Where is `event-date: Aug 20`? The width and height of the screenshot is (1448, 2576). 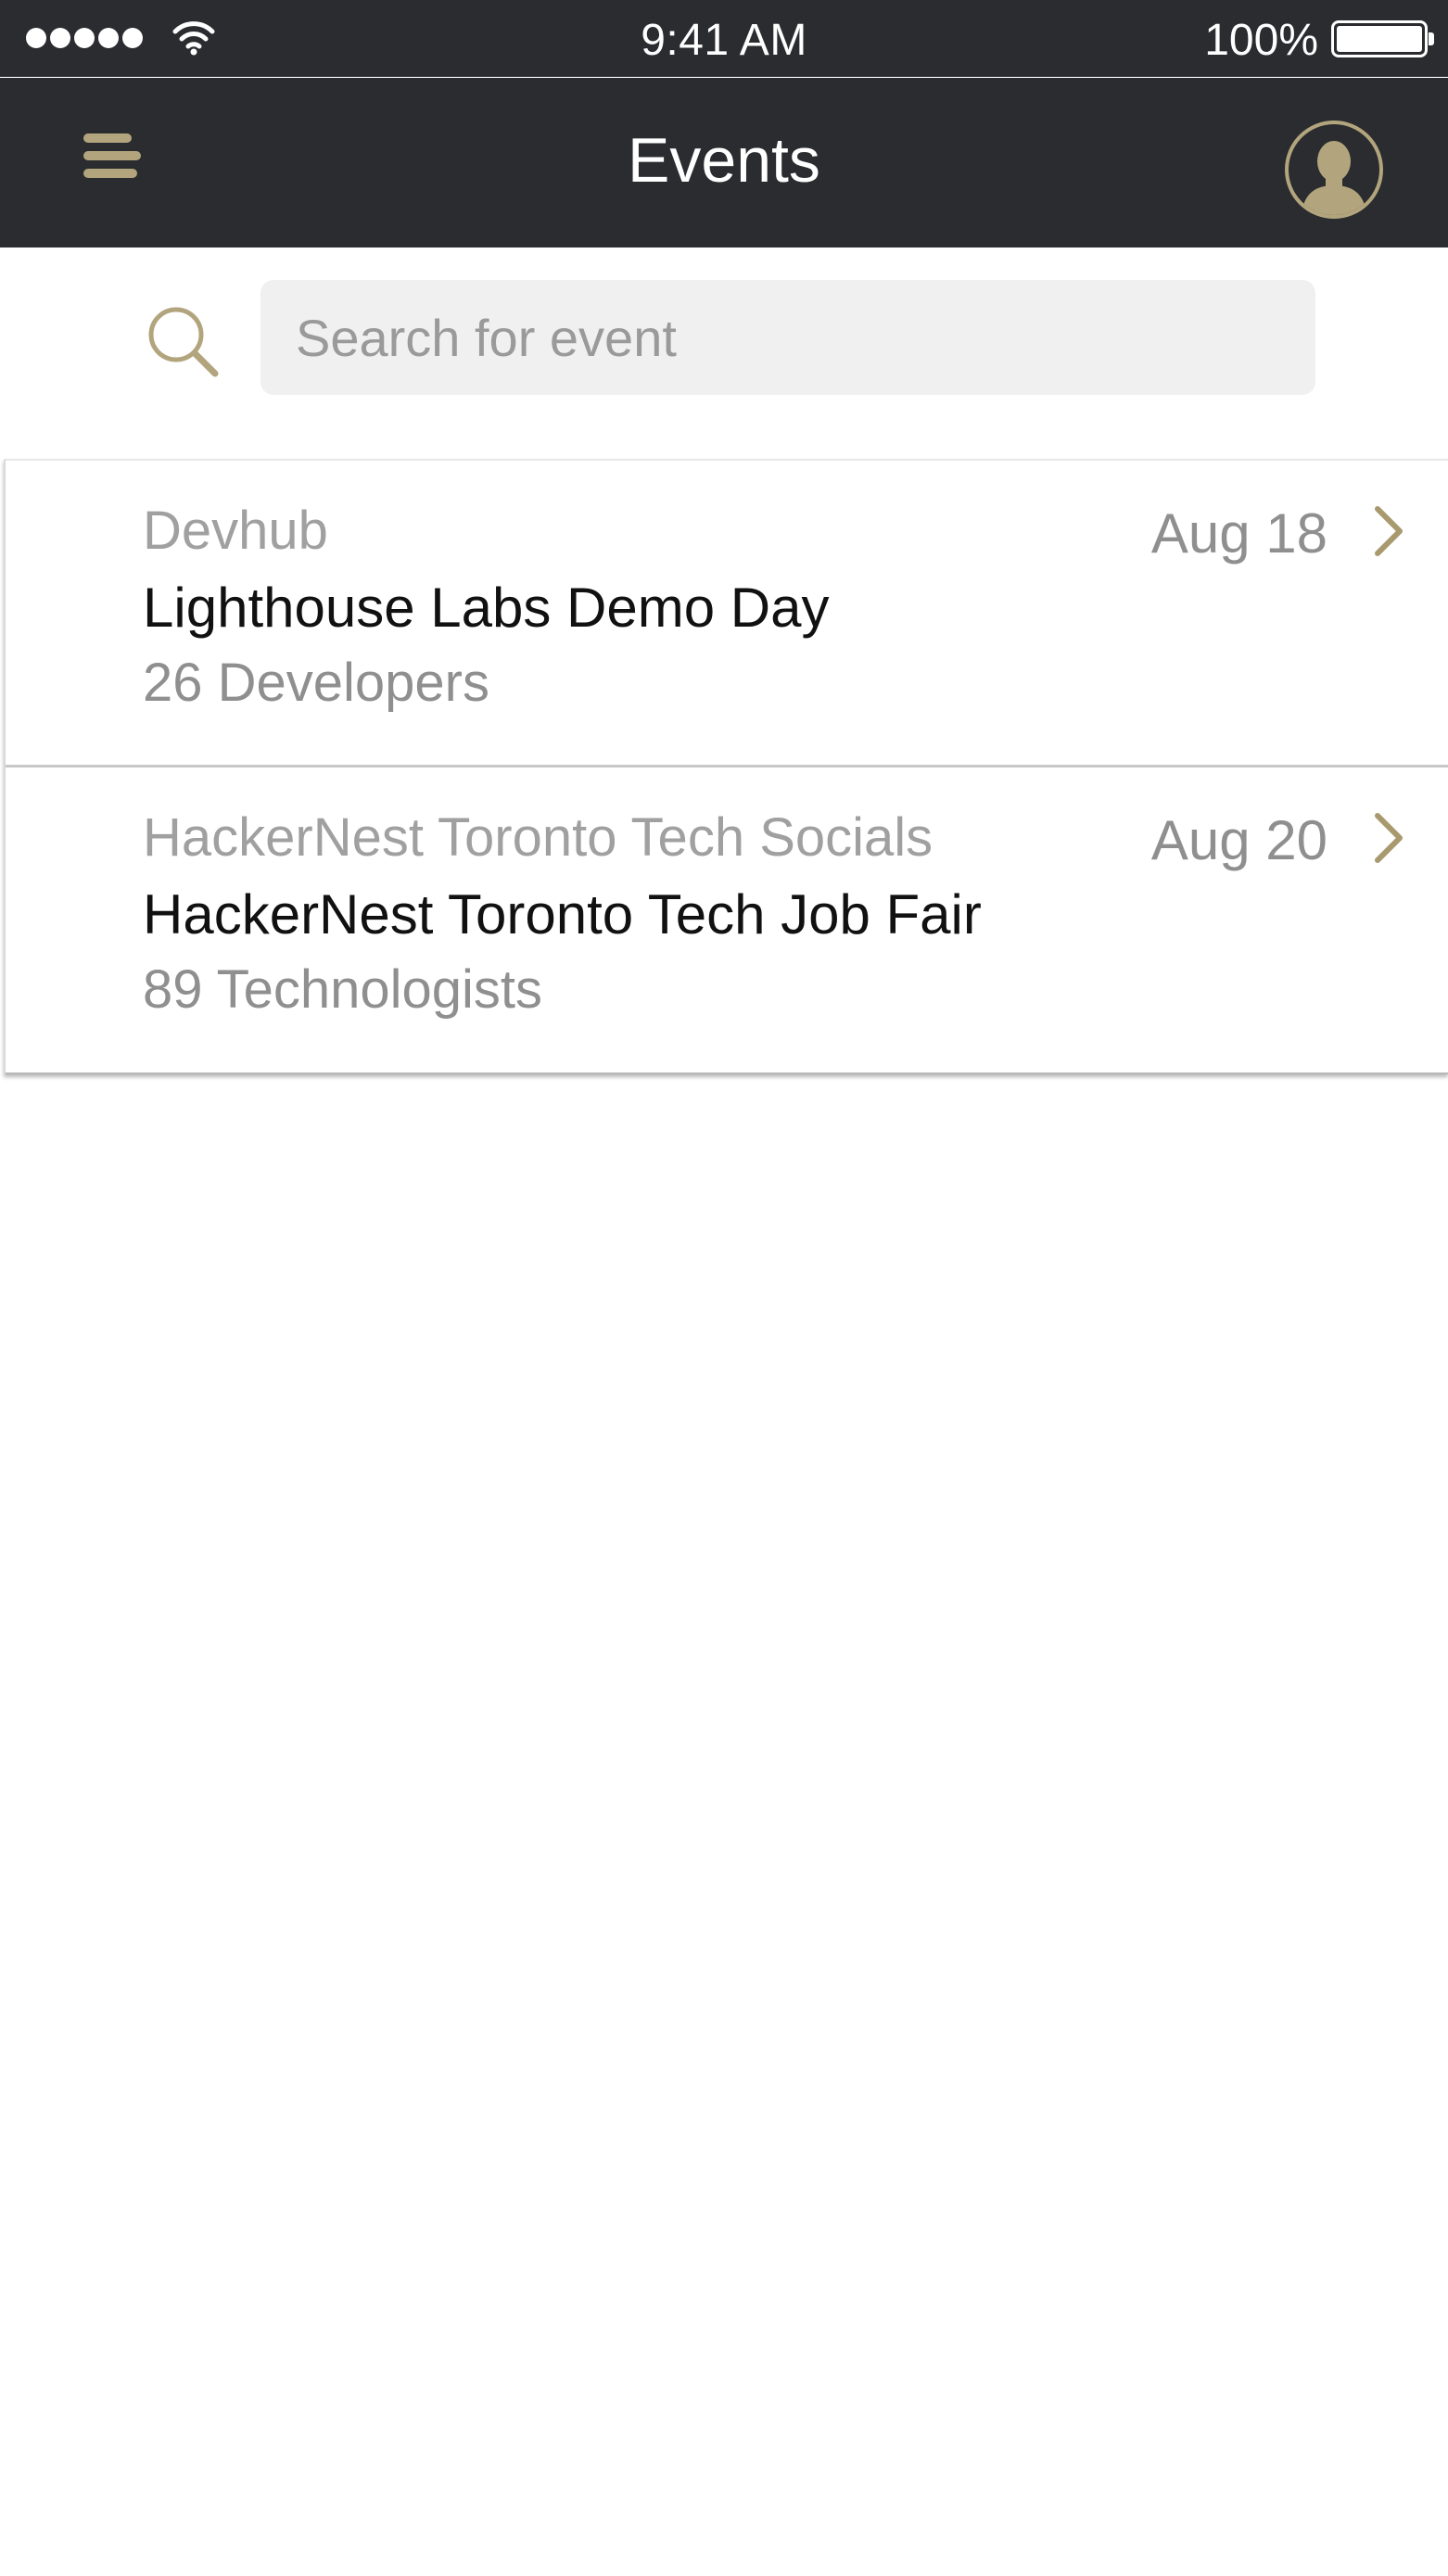
event-date: Aug 20 is located at coordinates (1239, 840).